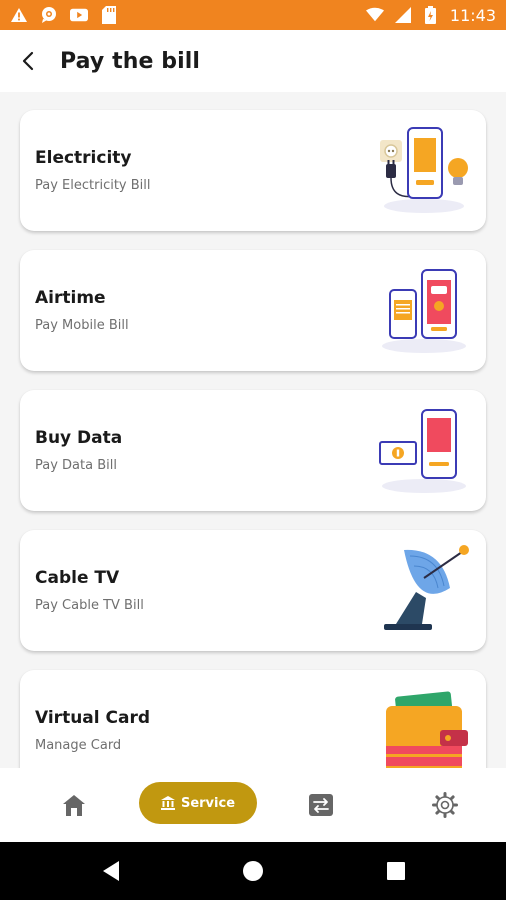 The width and height of the screenshot is (506, 900). I want to click on nav-service: Service, so click(198, 803).